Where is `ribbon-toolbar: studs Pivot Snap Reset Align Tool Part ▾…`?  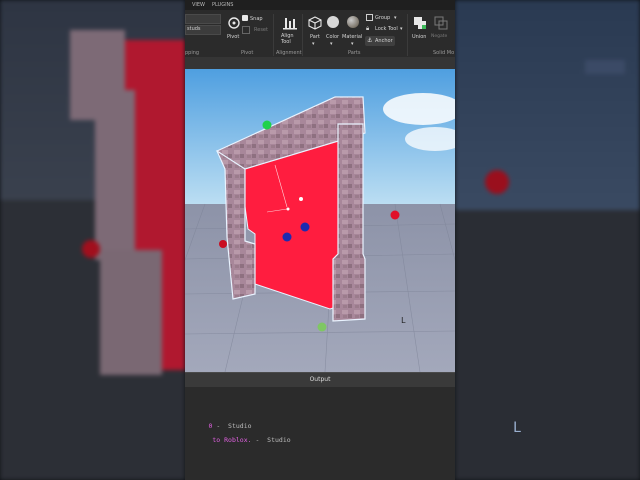
ribbon-toolbar: studs Pivot Snap Reset Align Tool Part ▾… is located at coordinates (320, 33).